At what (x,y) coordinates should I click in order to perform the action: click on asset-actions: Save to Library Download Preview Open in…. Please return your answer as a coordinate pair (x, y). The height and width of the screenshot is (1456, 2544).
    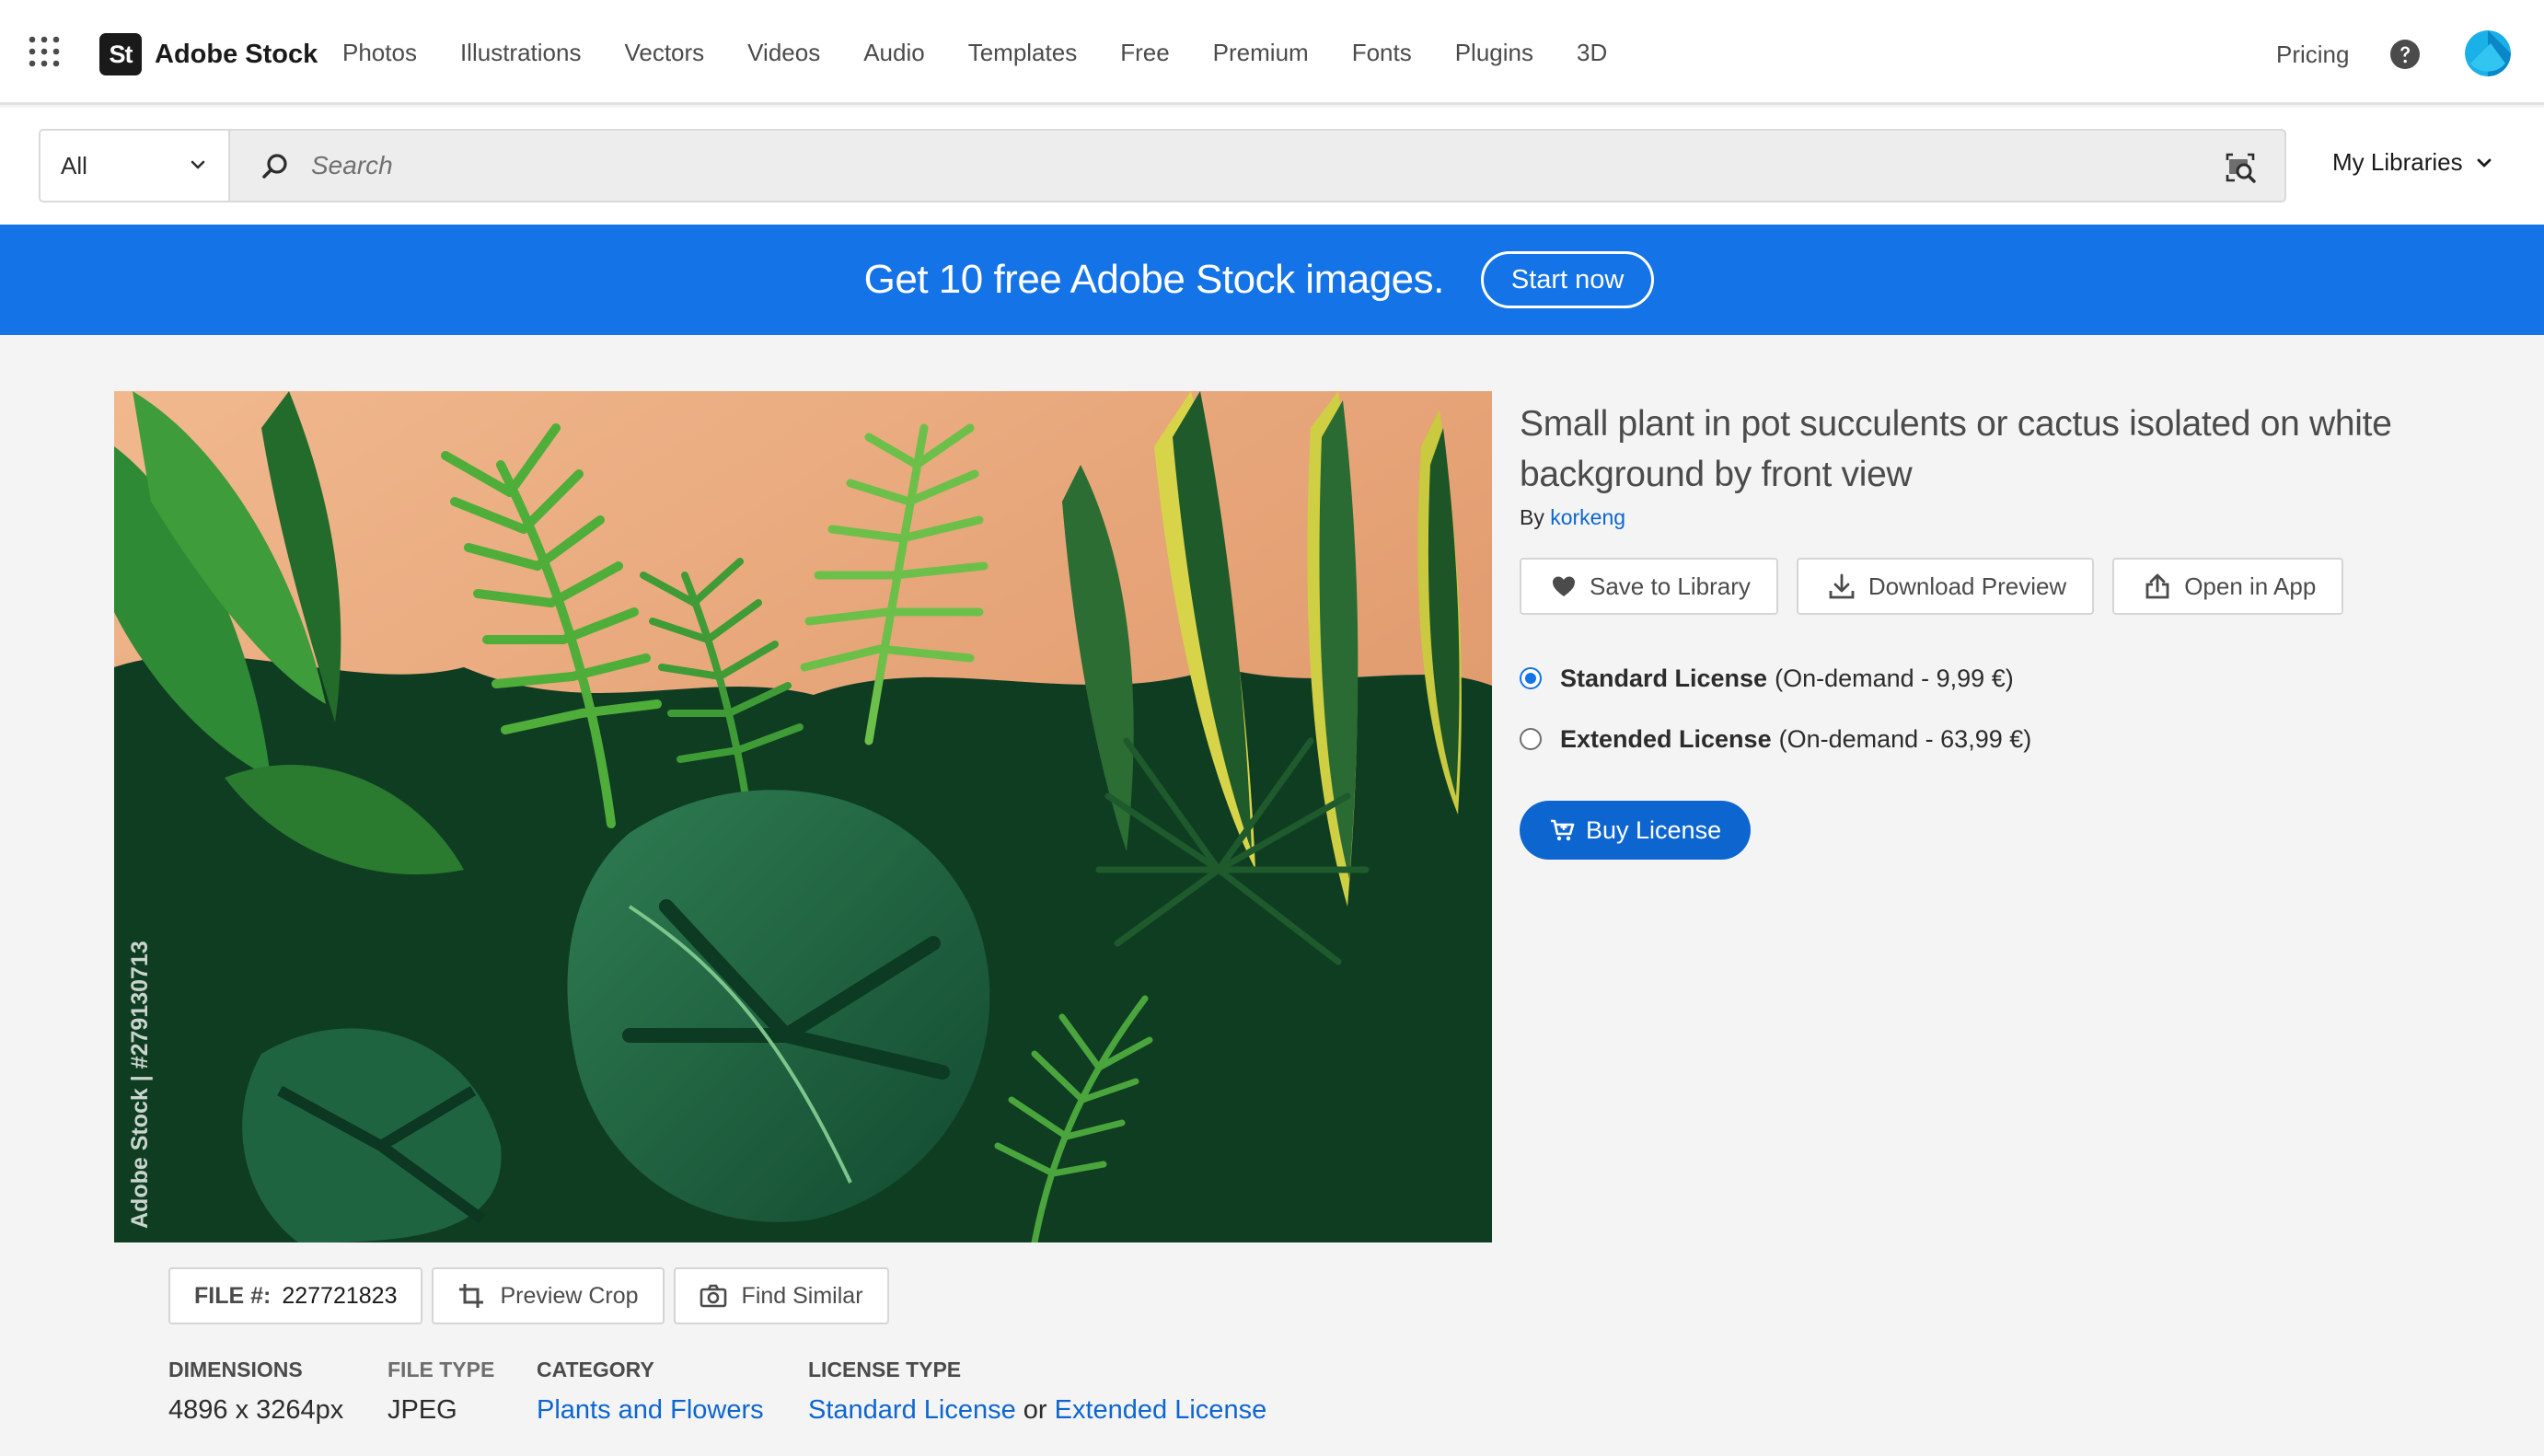
    Looking at the image, I should click on (1971, 586).